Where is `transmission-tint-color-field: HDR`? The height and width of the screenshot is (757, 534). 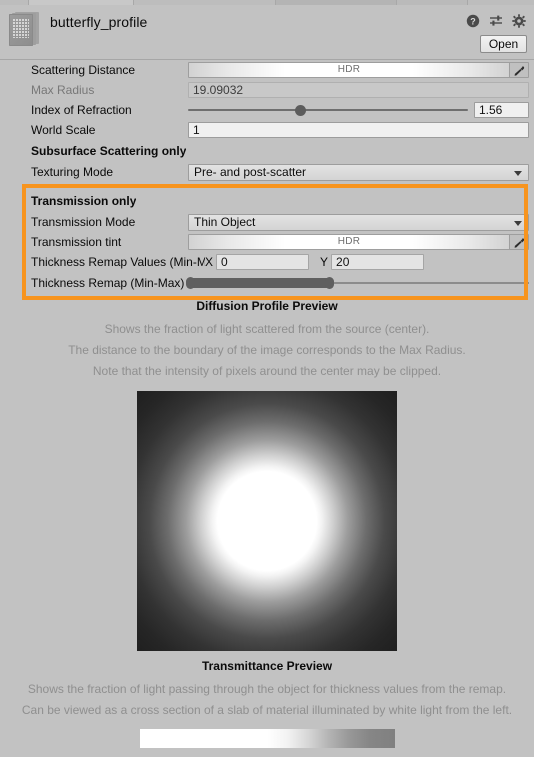
transmission-tint-color-field: HDR is located at coordinates (358, 242).